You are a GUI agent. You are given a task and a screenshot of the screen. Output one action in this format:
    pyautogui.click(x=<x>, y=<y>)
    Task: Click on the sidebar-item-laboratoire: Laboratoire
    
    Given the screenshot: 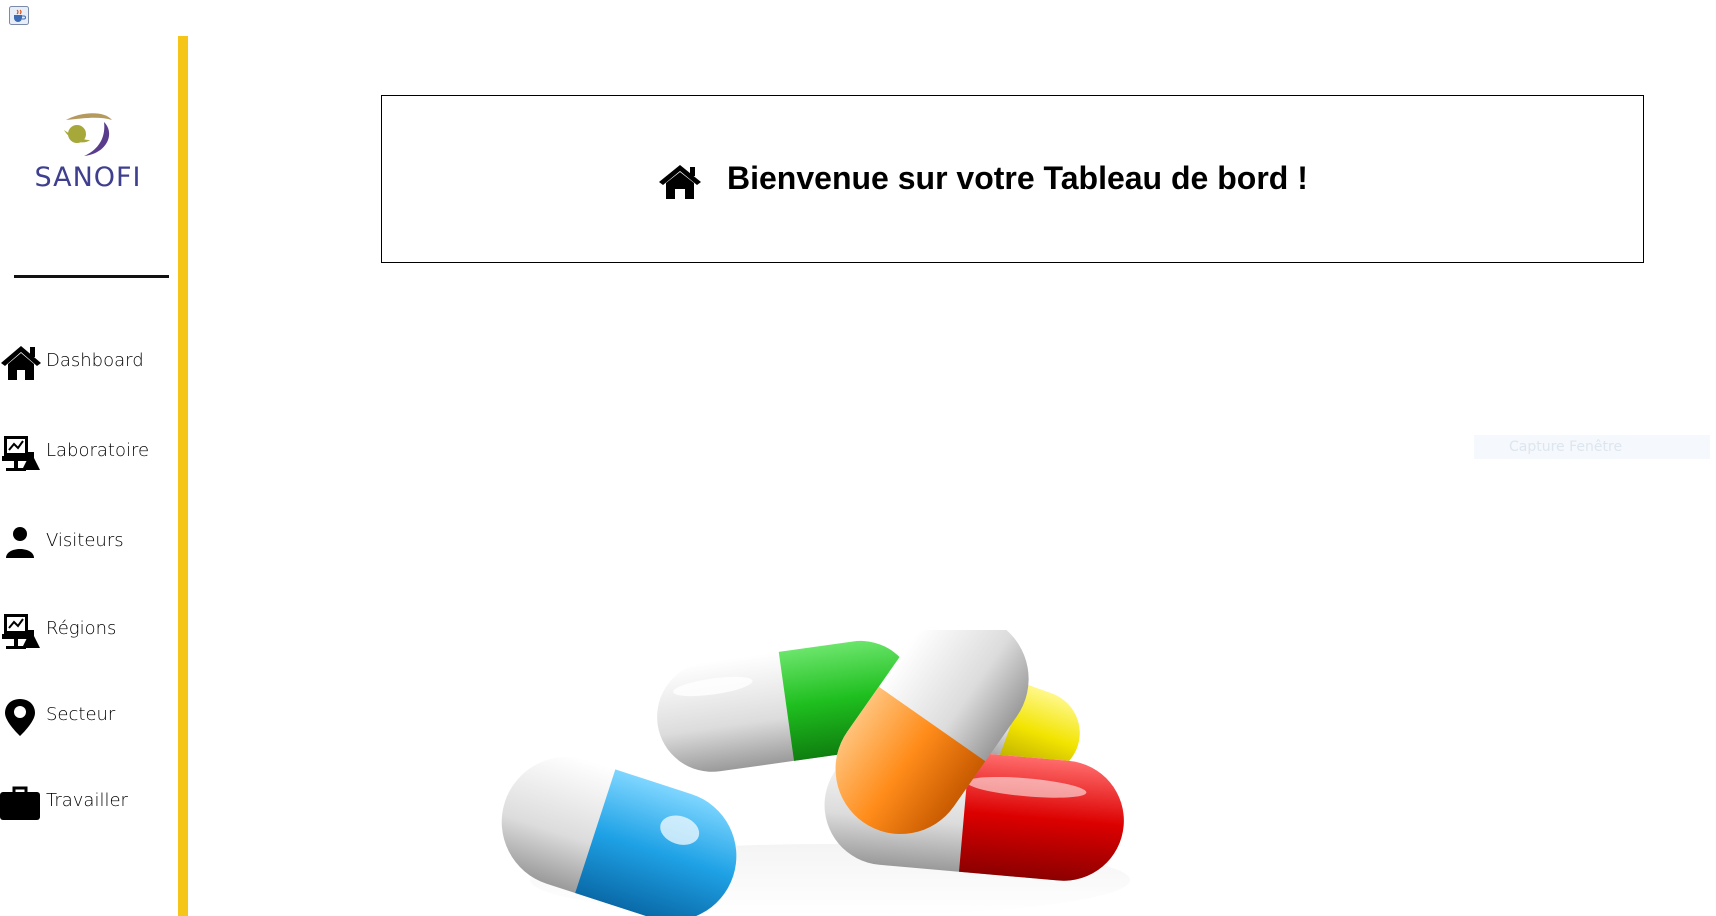 What is the action you would take?
    pyautogui.click(x=88, y=453)
    